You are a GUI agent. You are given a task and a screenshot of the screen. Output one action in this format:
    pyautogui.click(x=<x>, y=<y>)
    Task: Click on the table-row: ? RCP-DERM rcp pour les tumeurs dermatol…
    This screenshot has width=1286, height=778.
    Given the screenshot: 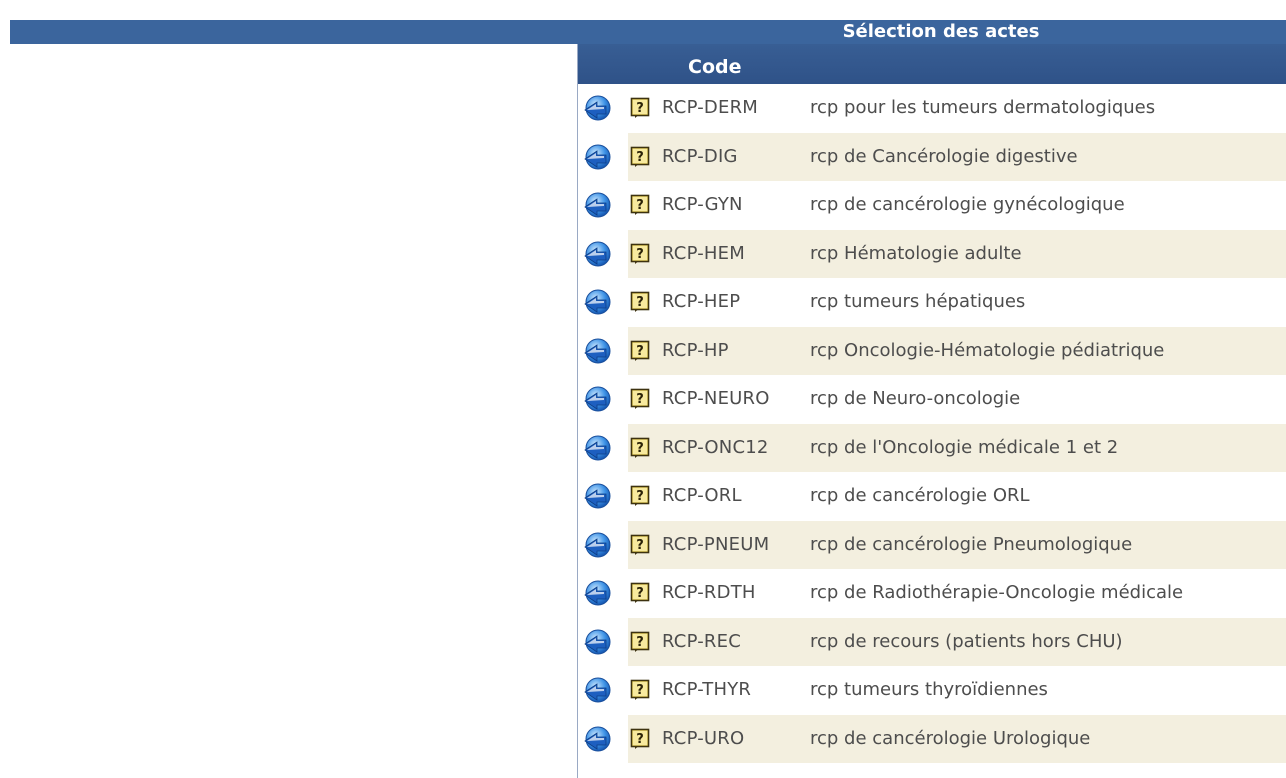 What is the action you would take?
    pyautogui.click(x=932, y=108)
    